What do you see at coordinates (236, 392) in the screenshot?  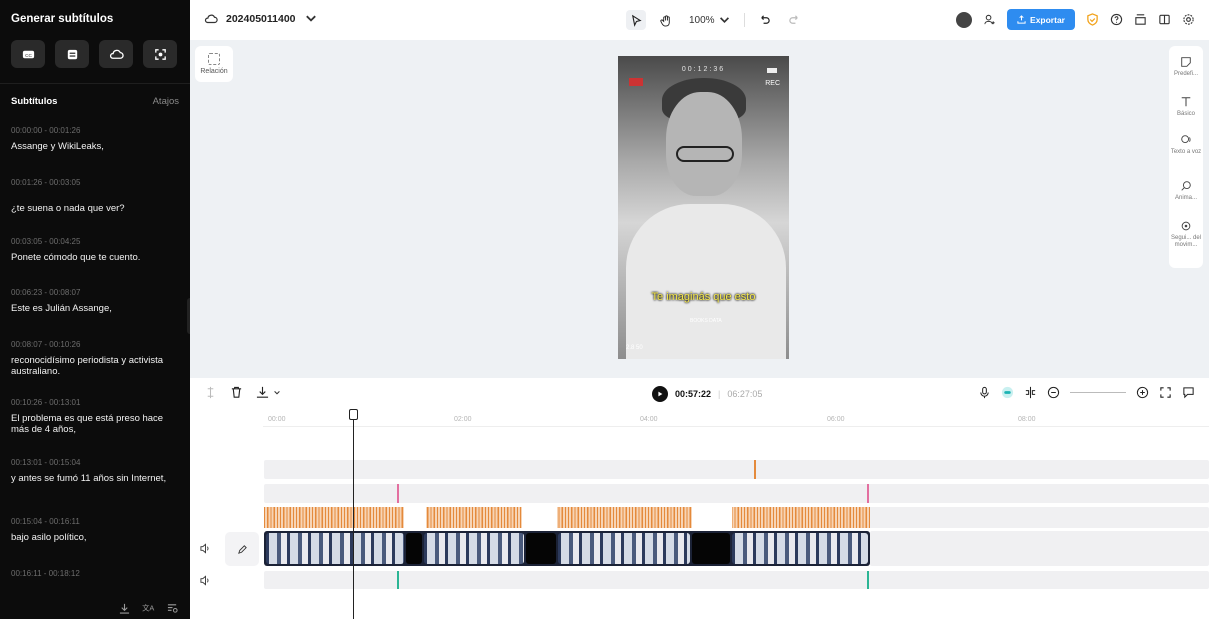 I see `delete-icon` at bounding box center [236, 392].